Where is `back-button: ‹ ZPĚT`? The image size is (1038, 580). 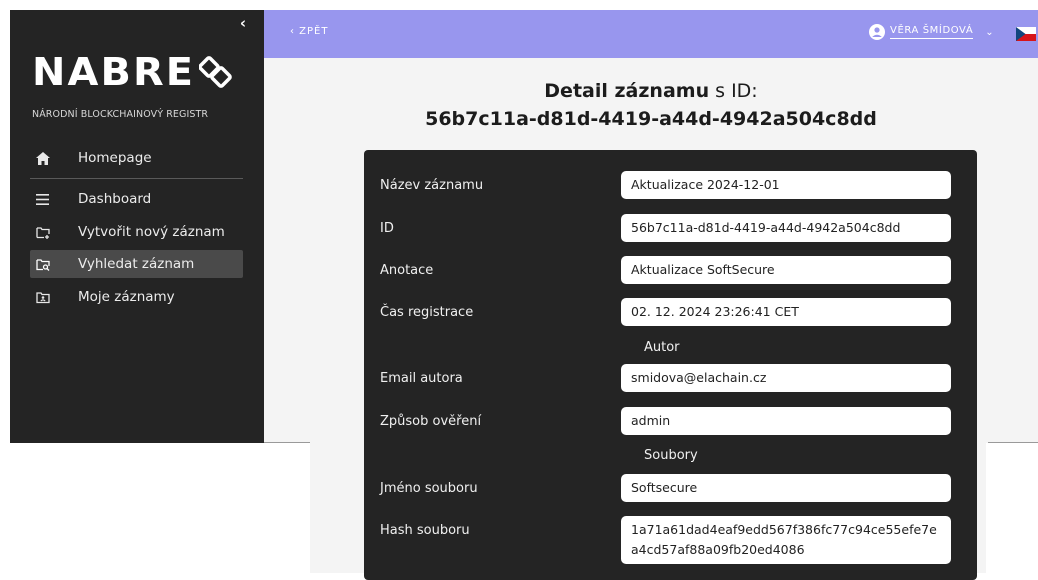 back-button: ‹ ZPĚT is located at coordinates (309, 31).